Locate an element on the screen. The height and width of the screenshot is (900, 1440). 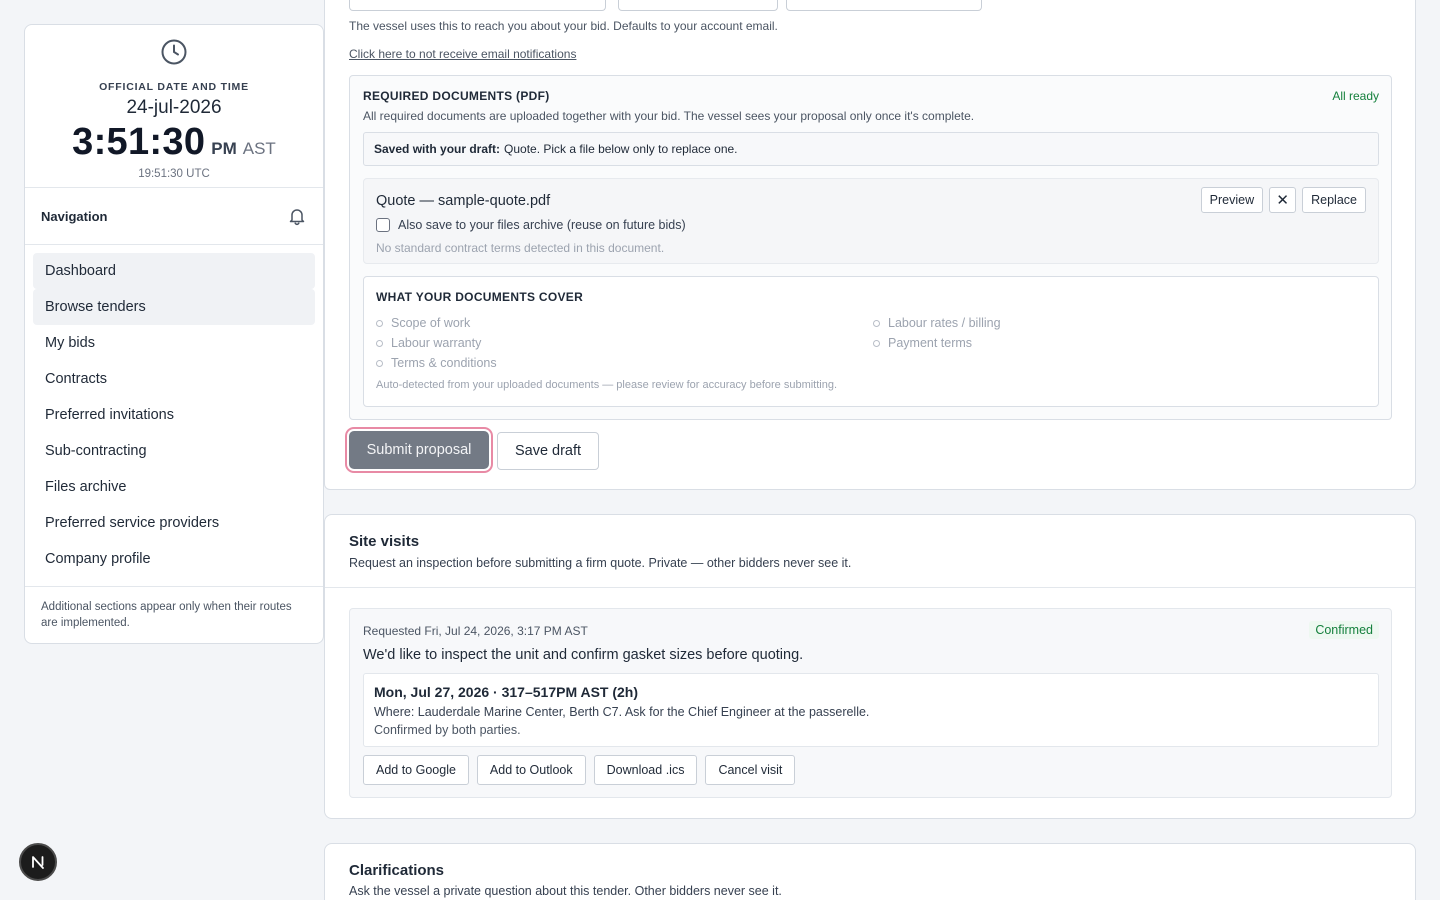
download-ics-button: Download .ics is located at coordinates (645, 770).